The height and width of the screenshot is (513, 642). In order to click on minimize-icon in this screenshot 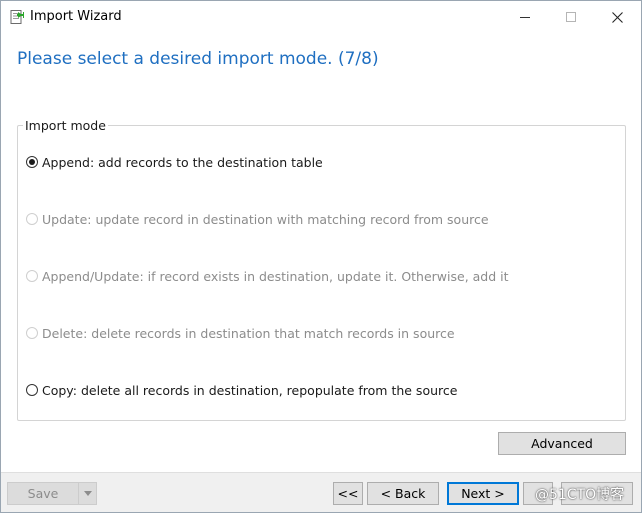, I will do `click(525, 17)`.